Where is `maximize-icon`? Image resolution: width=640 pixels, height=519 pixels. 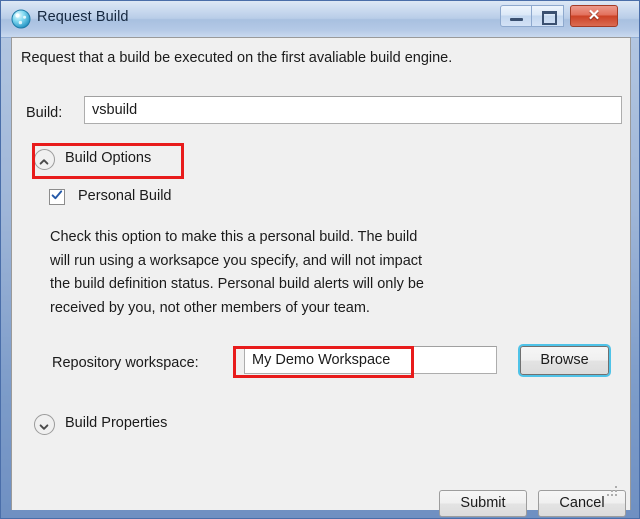
maximize-icon is located at coordinates (549, 18).